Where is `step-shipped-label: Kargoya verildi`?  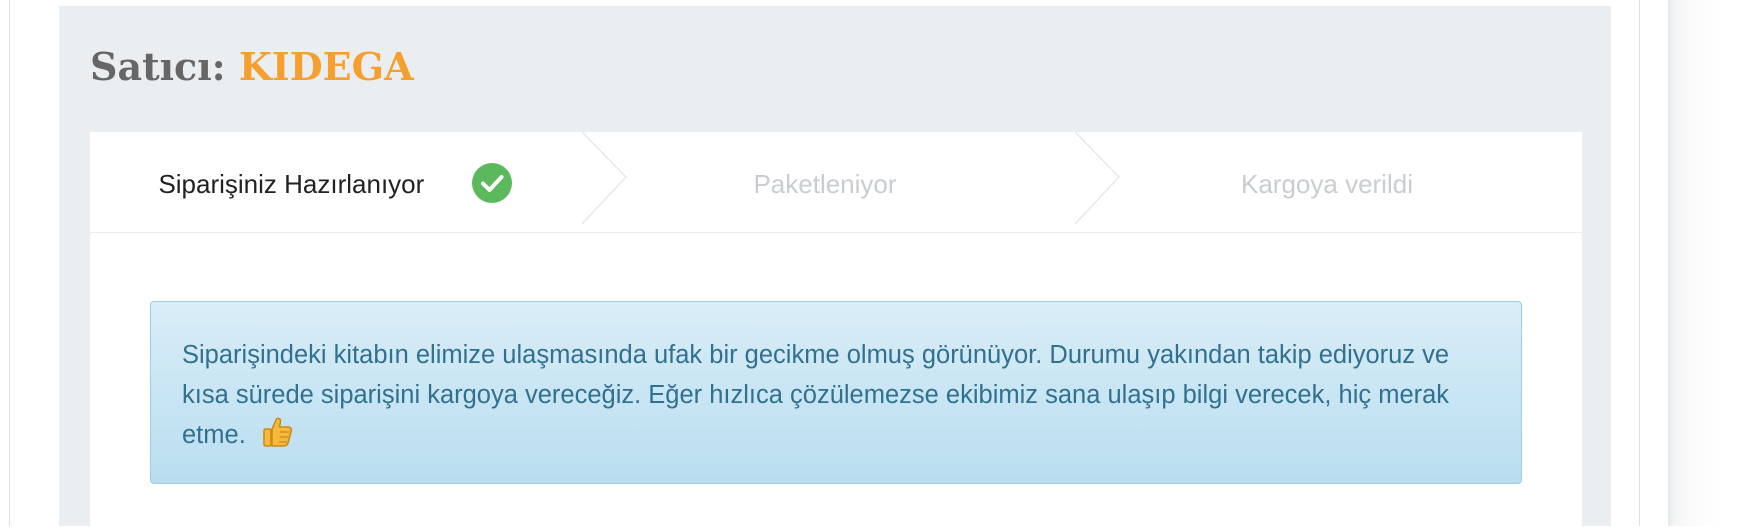 step-shipped-label: Kargoya verildi is located at coordinates (1327, 183).